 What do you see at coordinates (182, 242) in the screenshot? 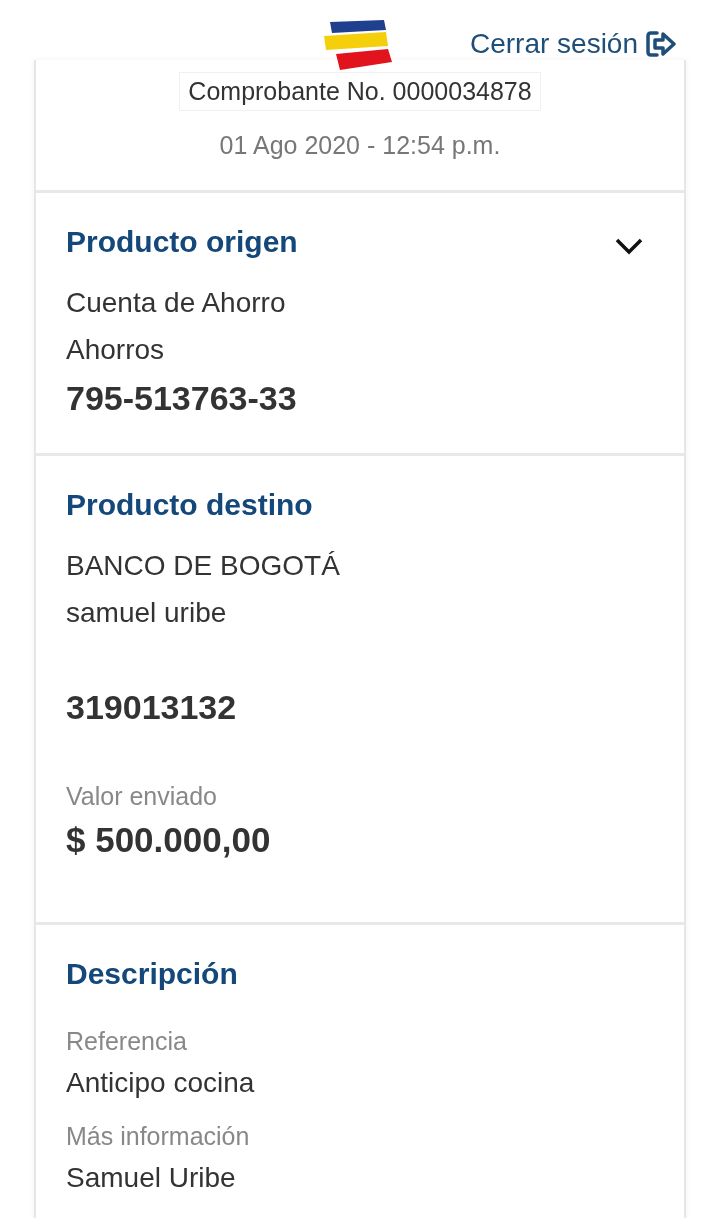
I see `section-title: Producto origen` at bounding box center [182, 242].